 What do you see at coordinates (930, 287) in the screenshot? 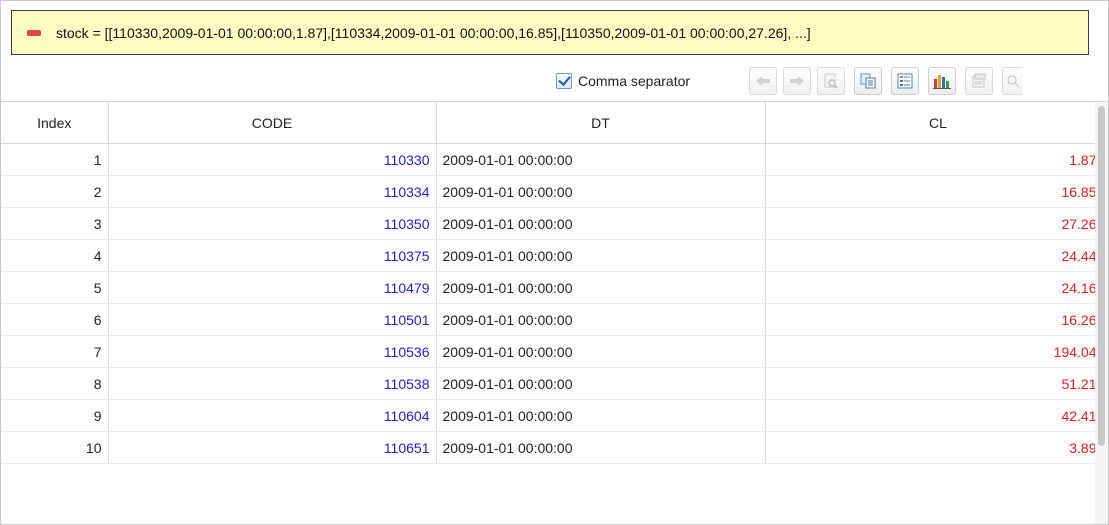
I see `cell-cl: 24.16` at bounding box center [930, 287].